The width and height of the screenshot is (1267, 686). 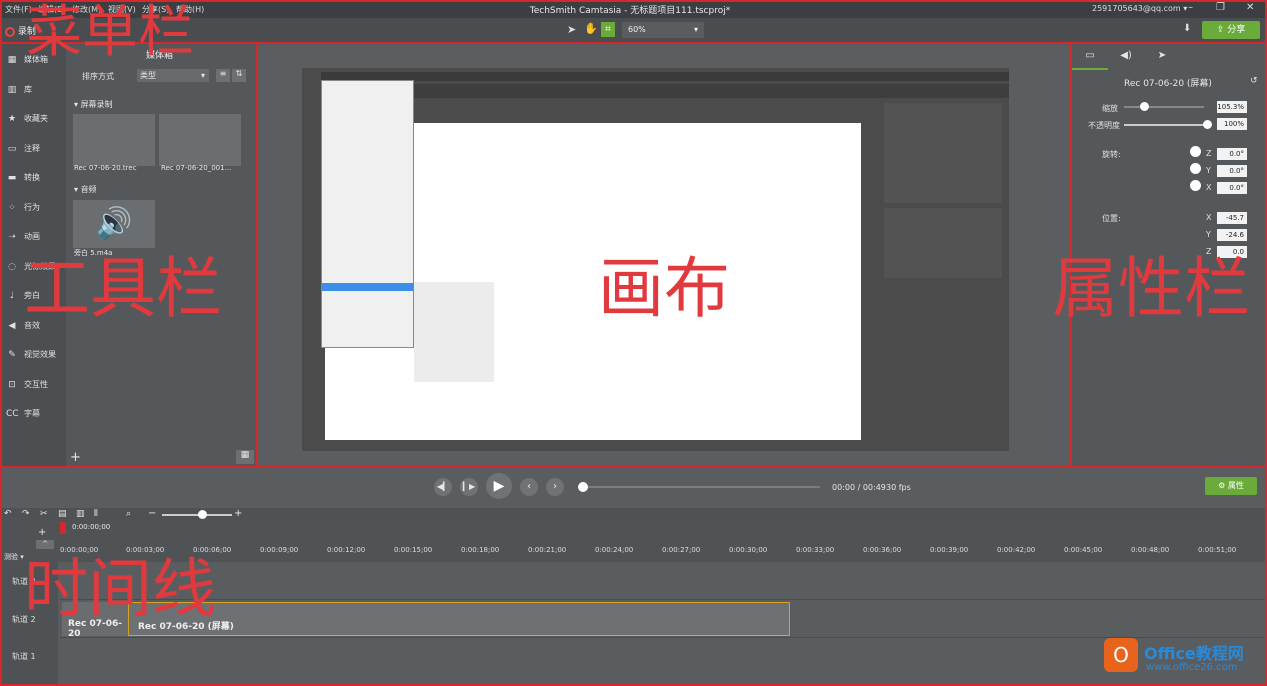 I want to click on annotation-canvas: 画布, so click(x=664, y=288).